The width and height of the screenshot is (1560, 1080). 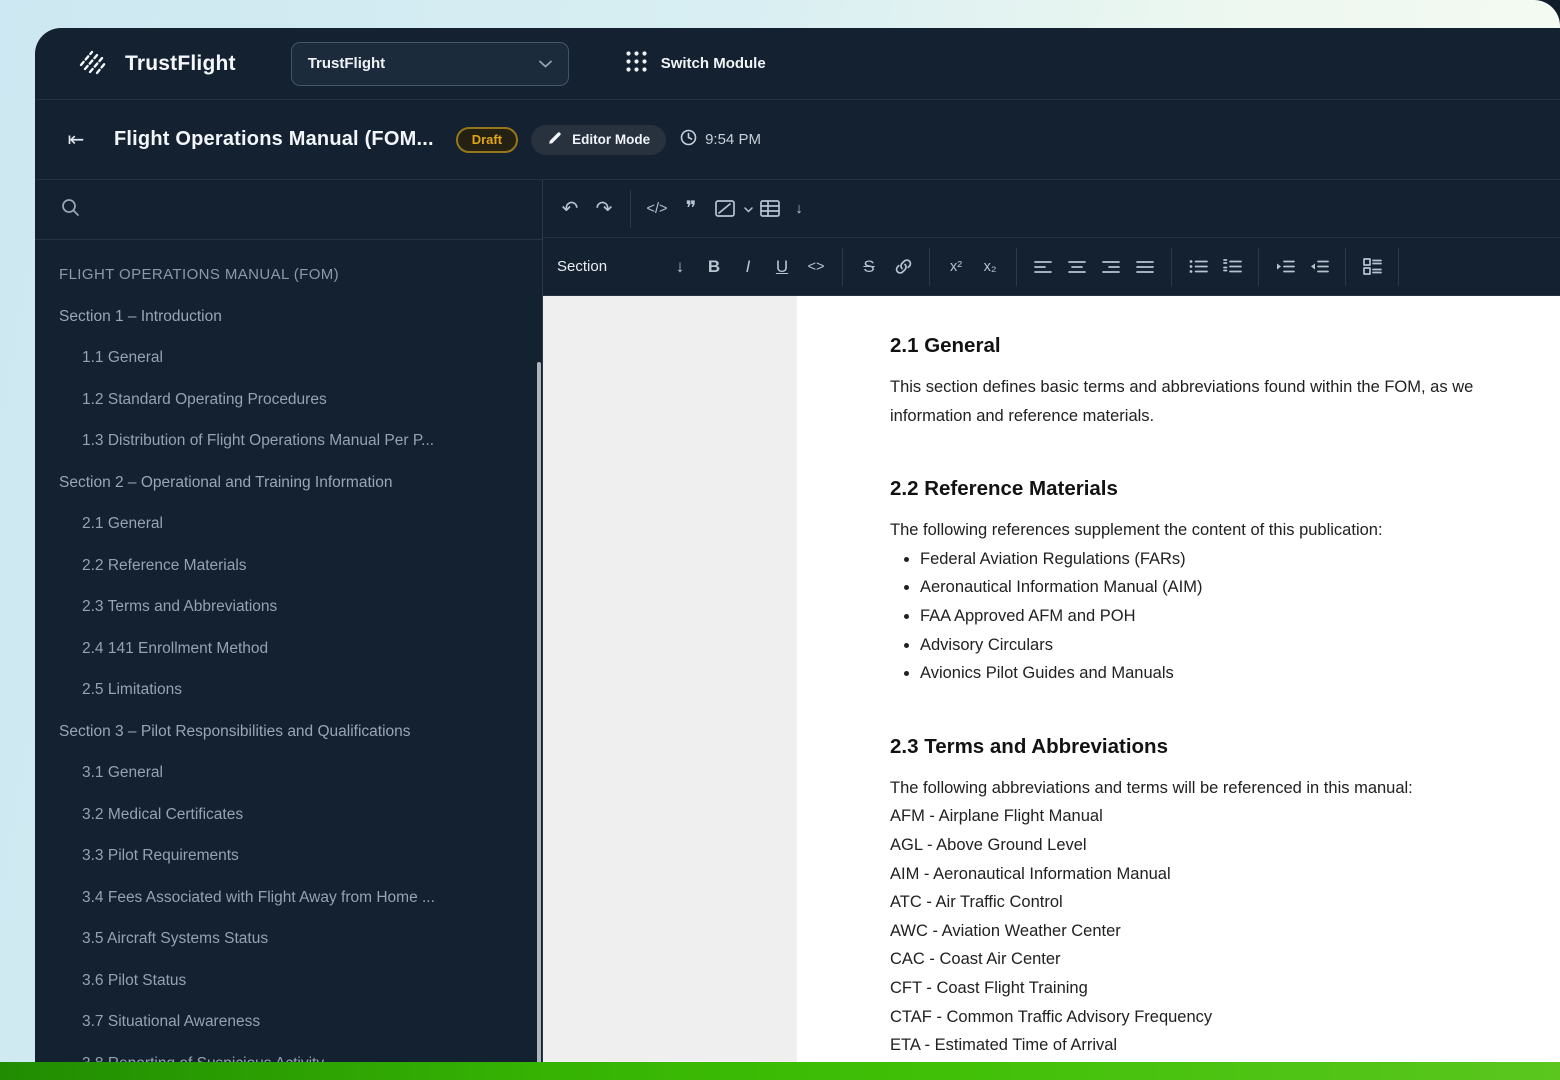 What do you see at coordinates (288, 607) in the screenshot?
I see `toc-item: 2.3 Terms and Abbreviations` at bounding box center [288, 607].